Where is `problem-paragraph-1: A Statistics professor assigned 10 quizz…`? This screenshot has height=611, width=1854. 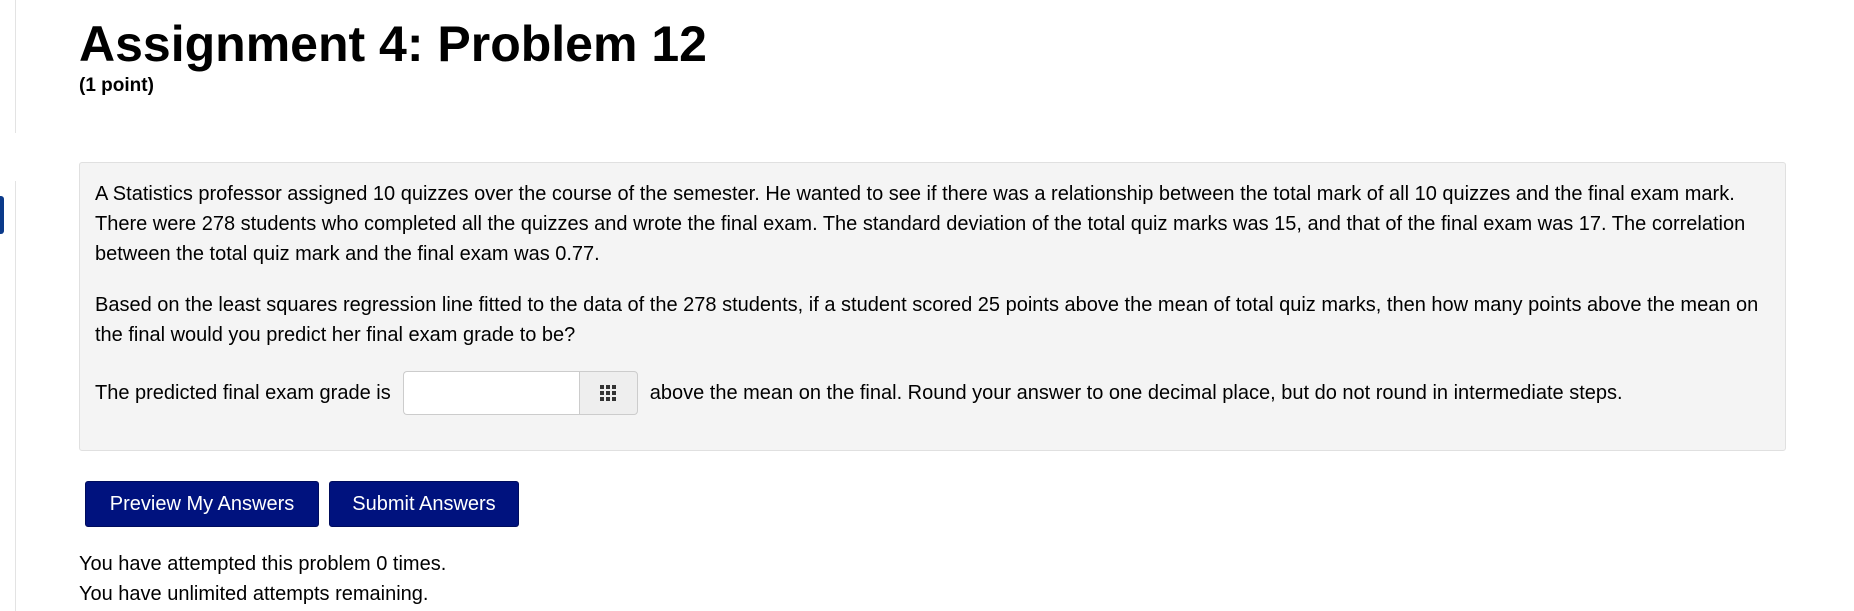
problem-paragraph-1: A Statistics professor assigned 10 quizz… is located at coordinates (920, 224).